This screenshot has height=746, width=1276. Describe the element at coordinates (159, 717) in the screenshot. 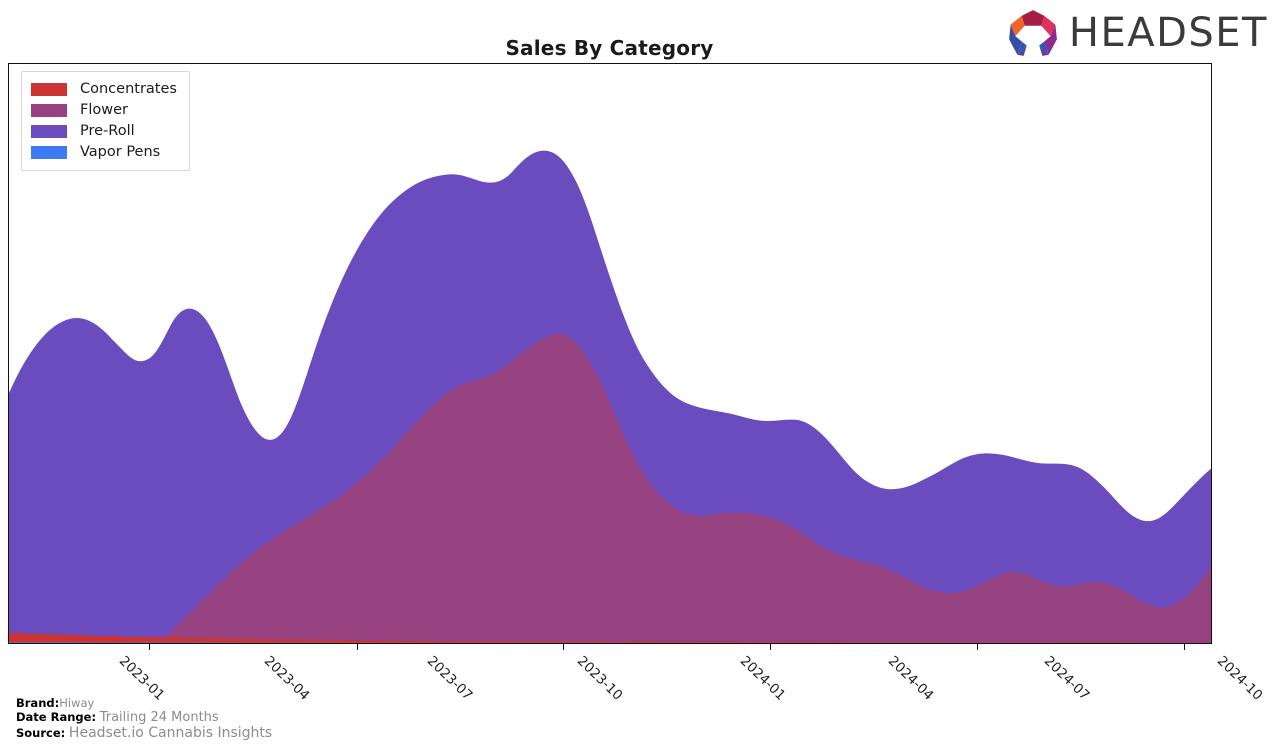

I see `footer-value-date-range: Trailing 24 Months` at that location.